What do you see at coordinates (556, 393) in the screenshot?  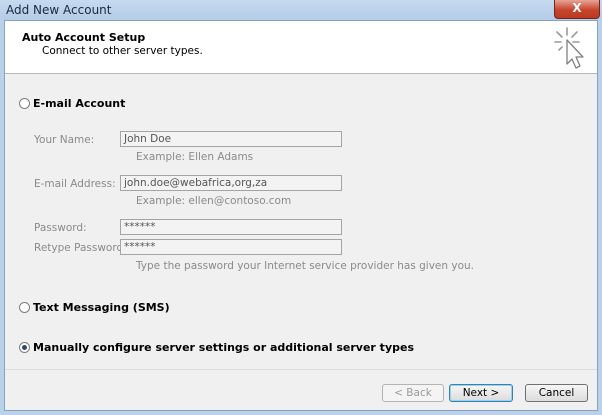 I see `cancel-button: Cancel` at bounding box center [556, 393].